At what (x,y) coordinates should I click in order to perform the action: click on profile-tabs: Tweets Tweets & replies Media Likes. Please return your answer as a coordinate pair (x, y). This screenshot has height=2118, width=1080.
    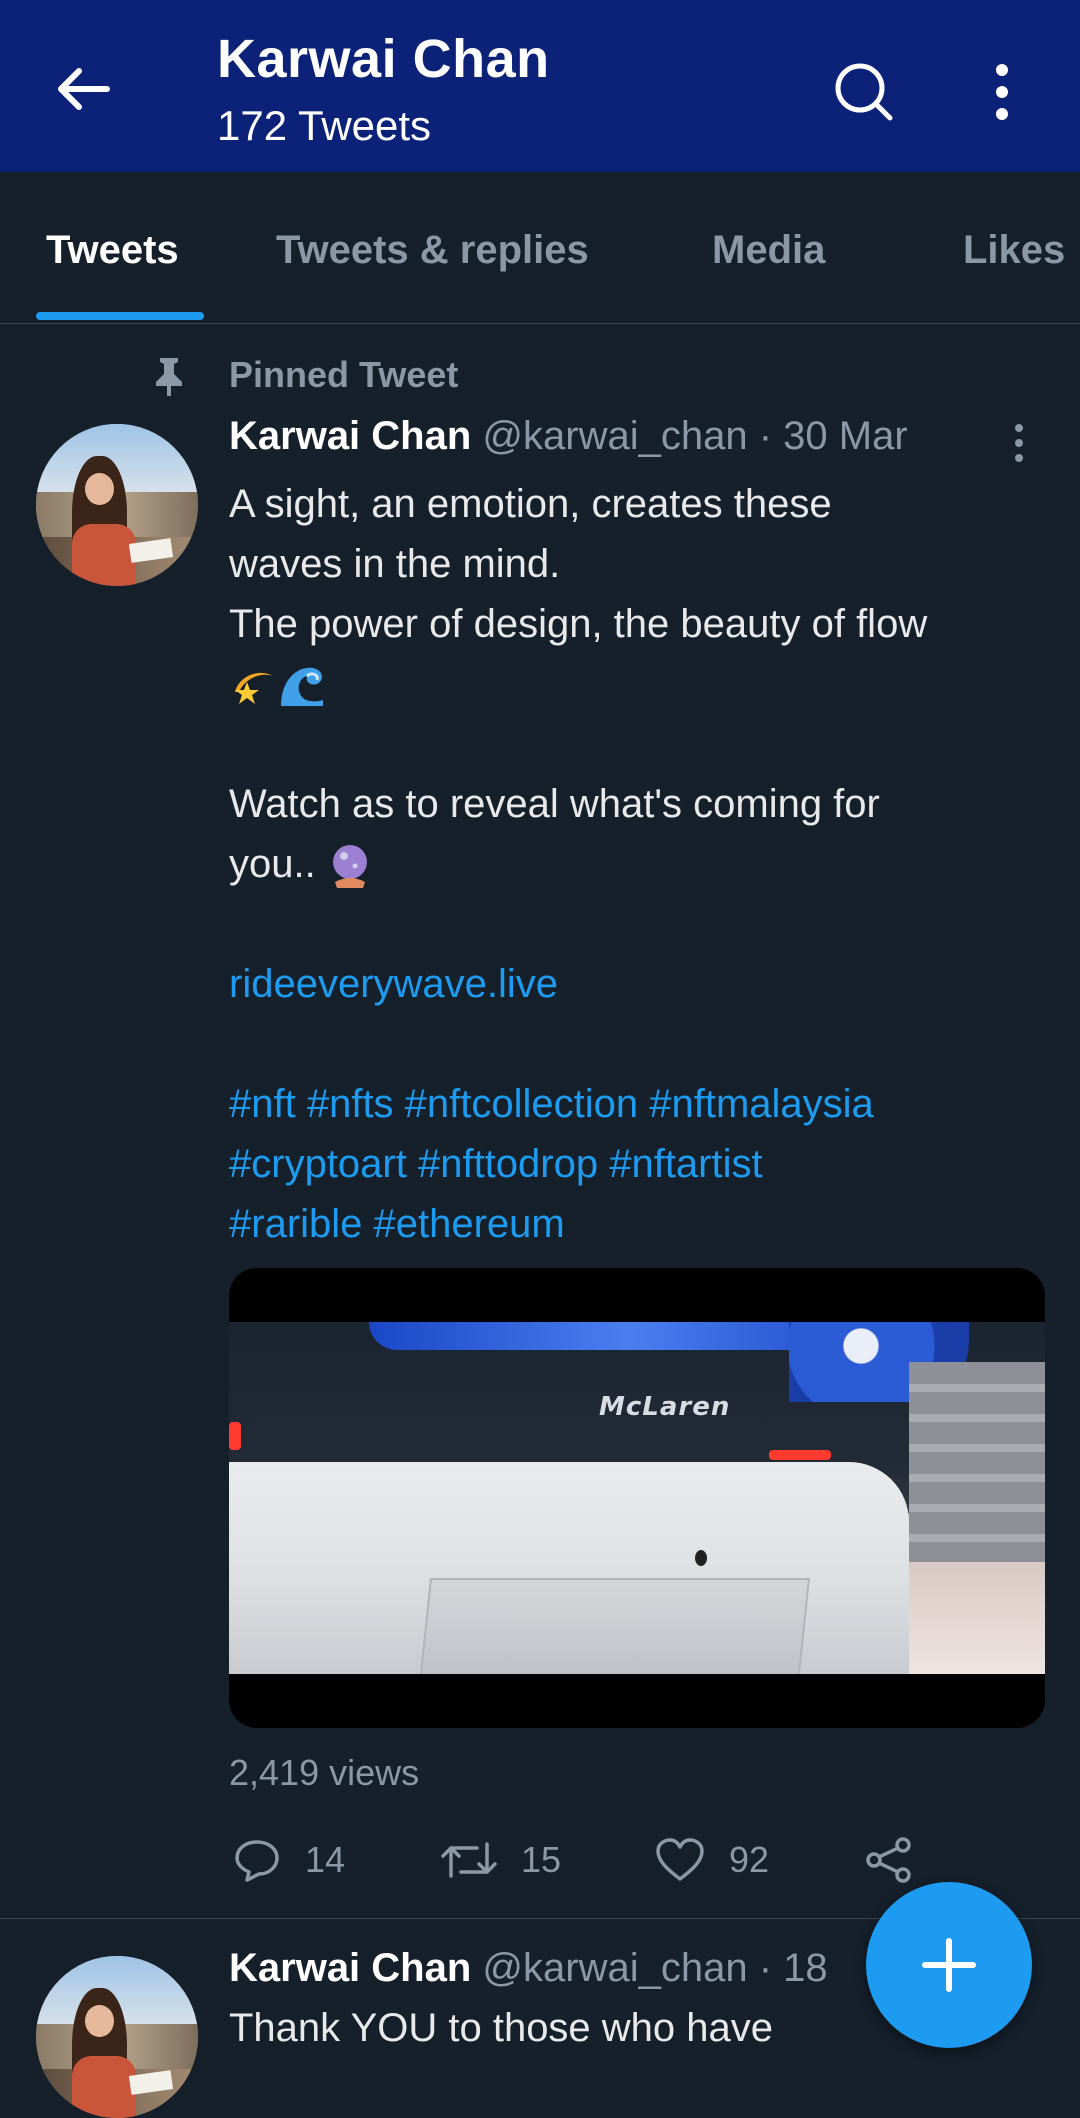
    Looking at the image, I should click on (540, 248).